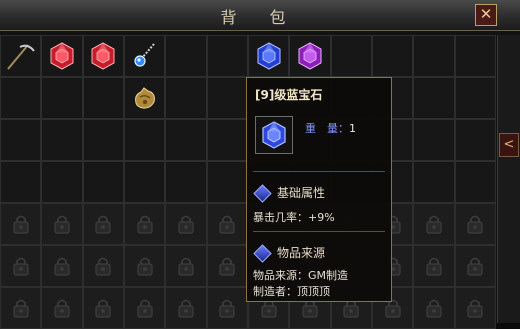  Describe the element at coordinates (327, 128) in the screenshot. I see `weight-label: 重 量：` at that location.